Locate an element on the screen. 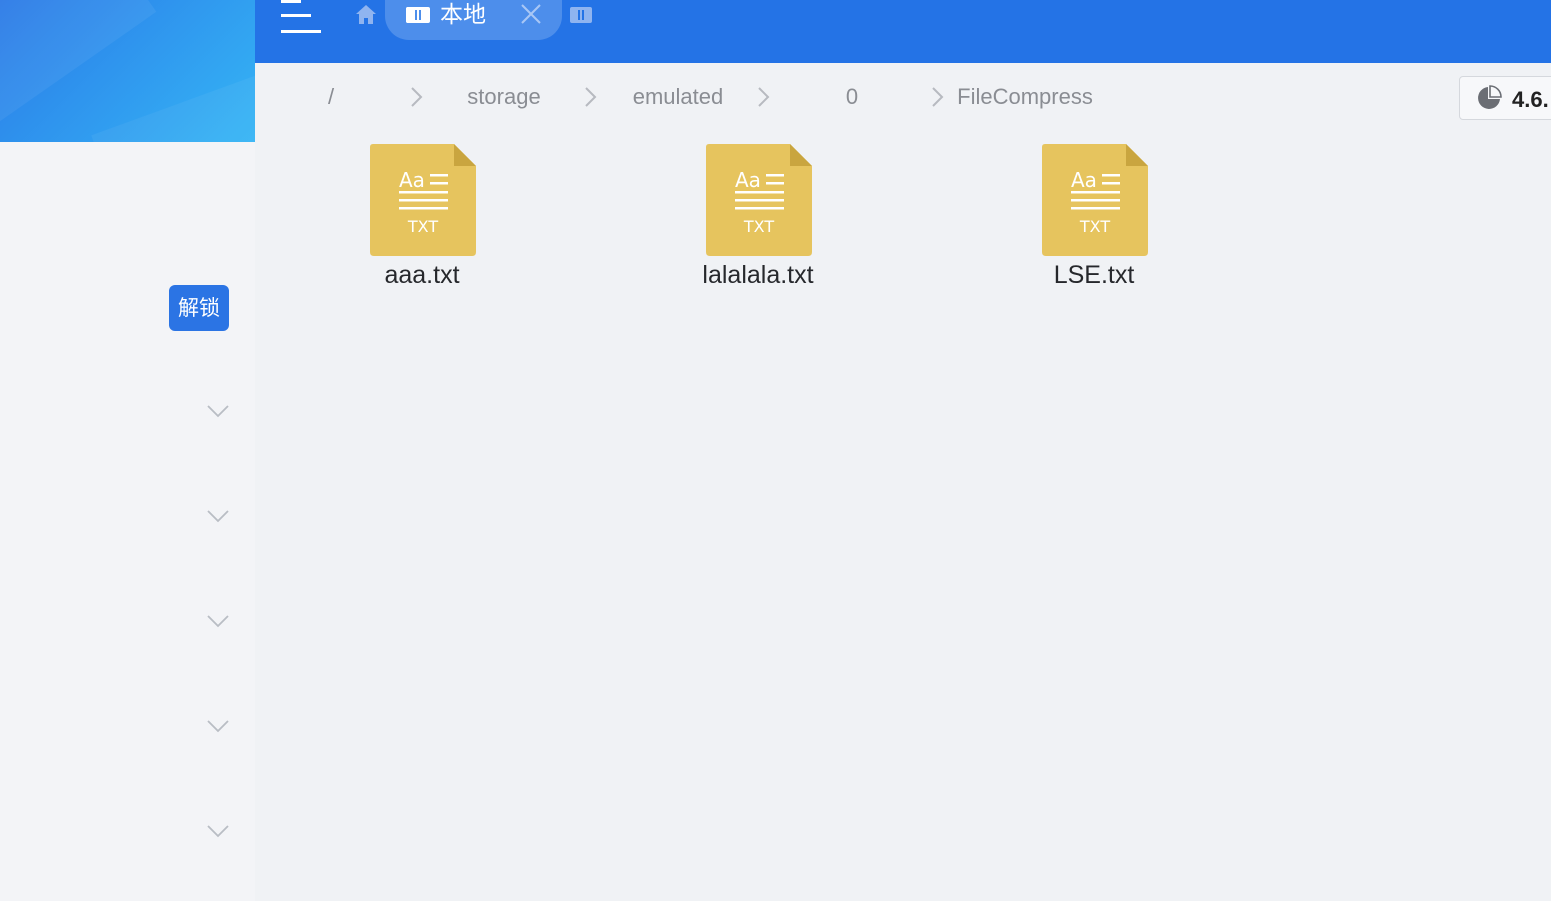  file-item: Aa TXT aaa.txt is located at coordinates (422, 217).